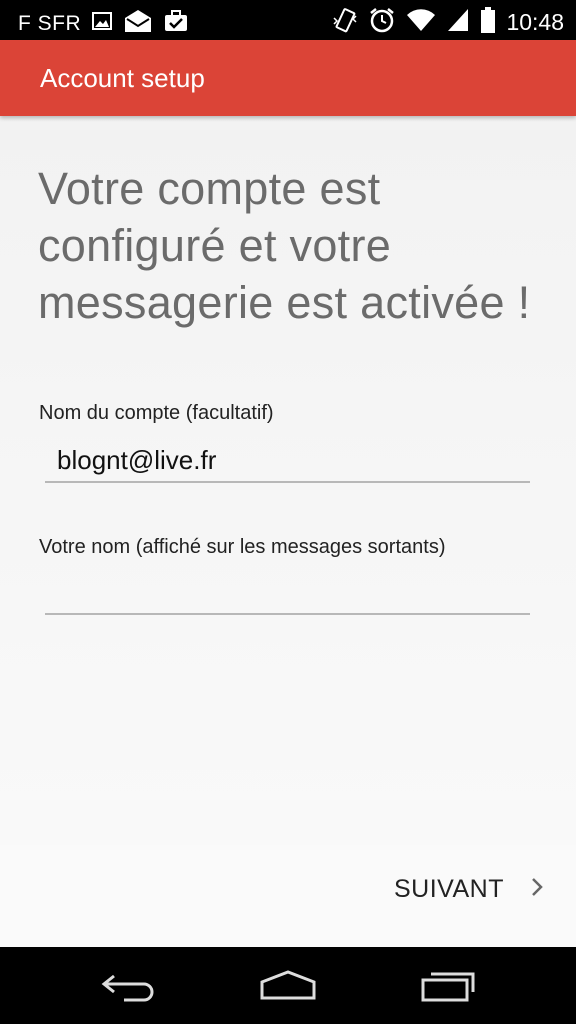  What do you see at coordinates (488, 22) in the screenshot?
I see `battery-icon` at bounding box center [488, 22].